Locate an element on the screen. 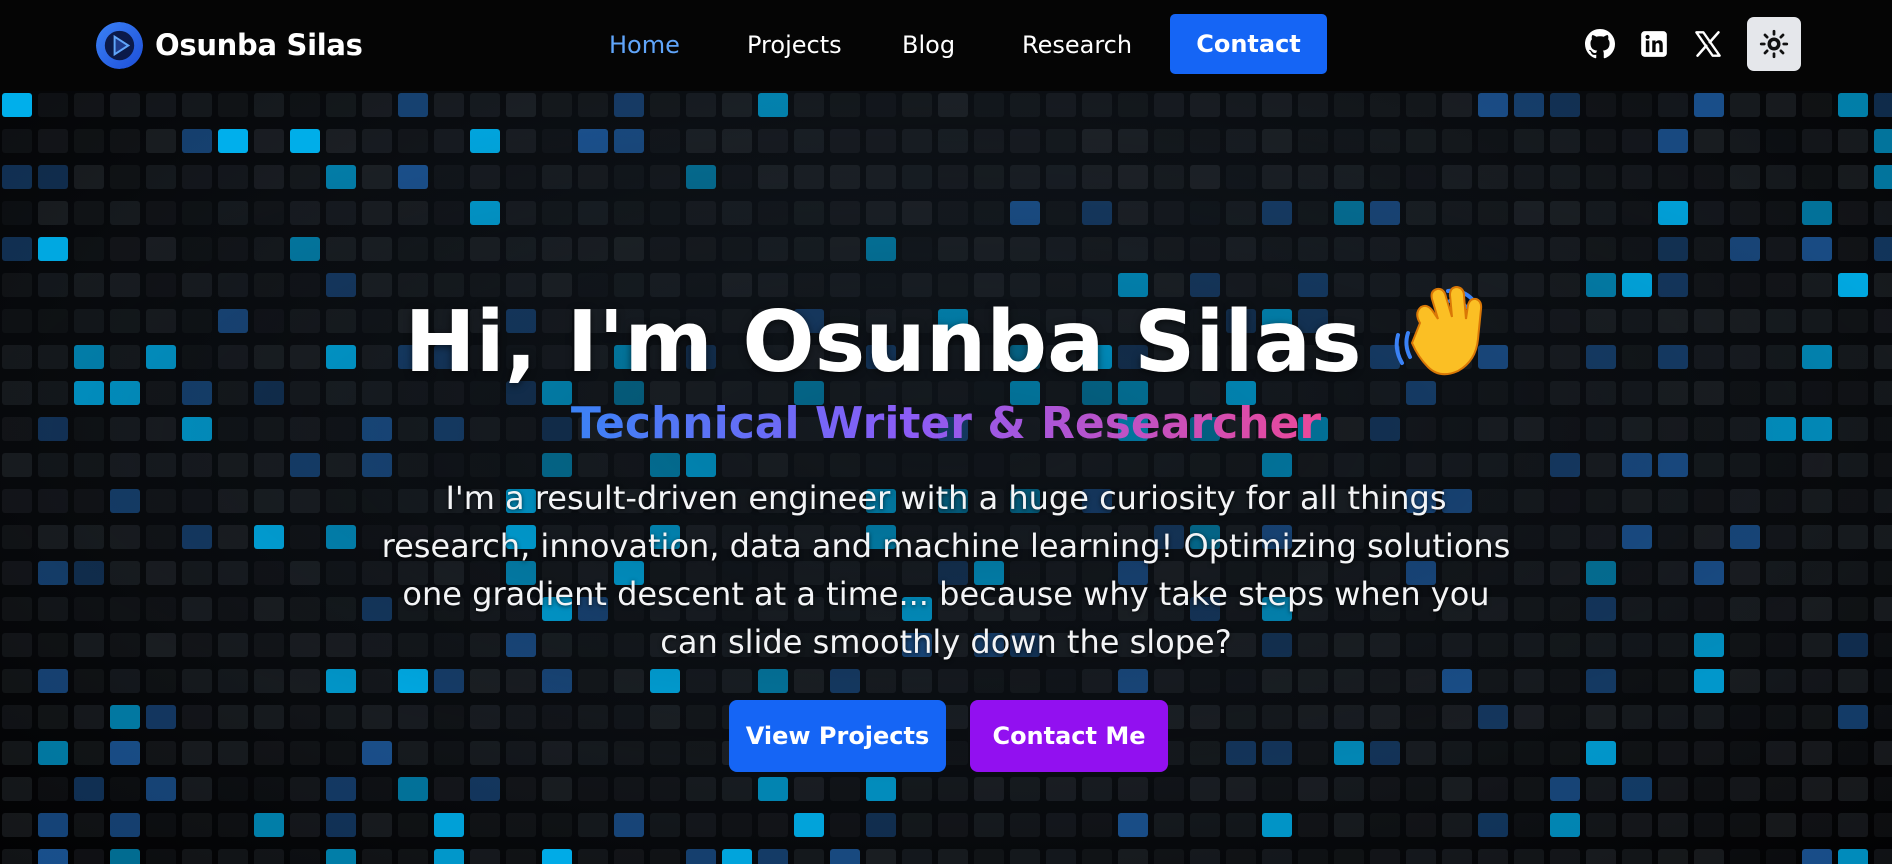  hero-subtitle-text: Technical Writer & Researcher is located at coordinates (946, 423).